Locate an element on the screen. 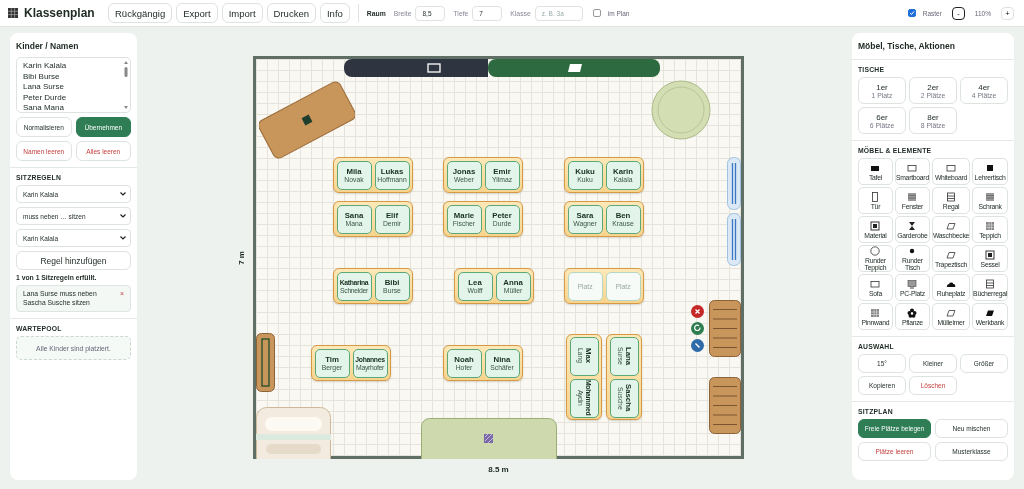 Image resolution: width=1024 pixels, height=489 pixels. panel-title: Möbel, Tische, Aktionen is located at coordinates (907, 46).